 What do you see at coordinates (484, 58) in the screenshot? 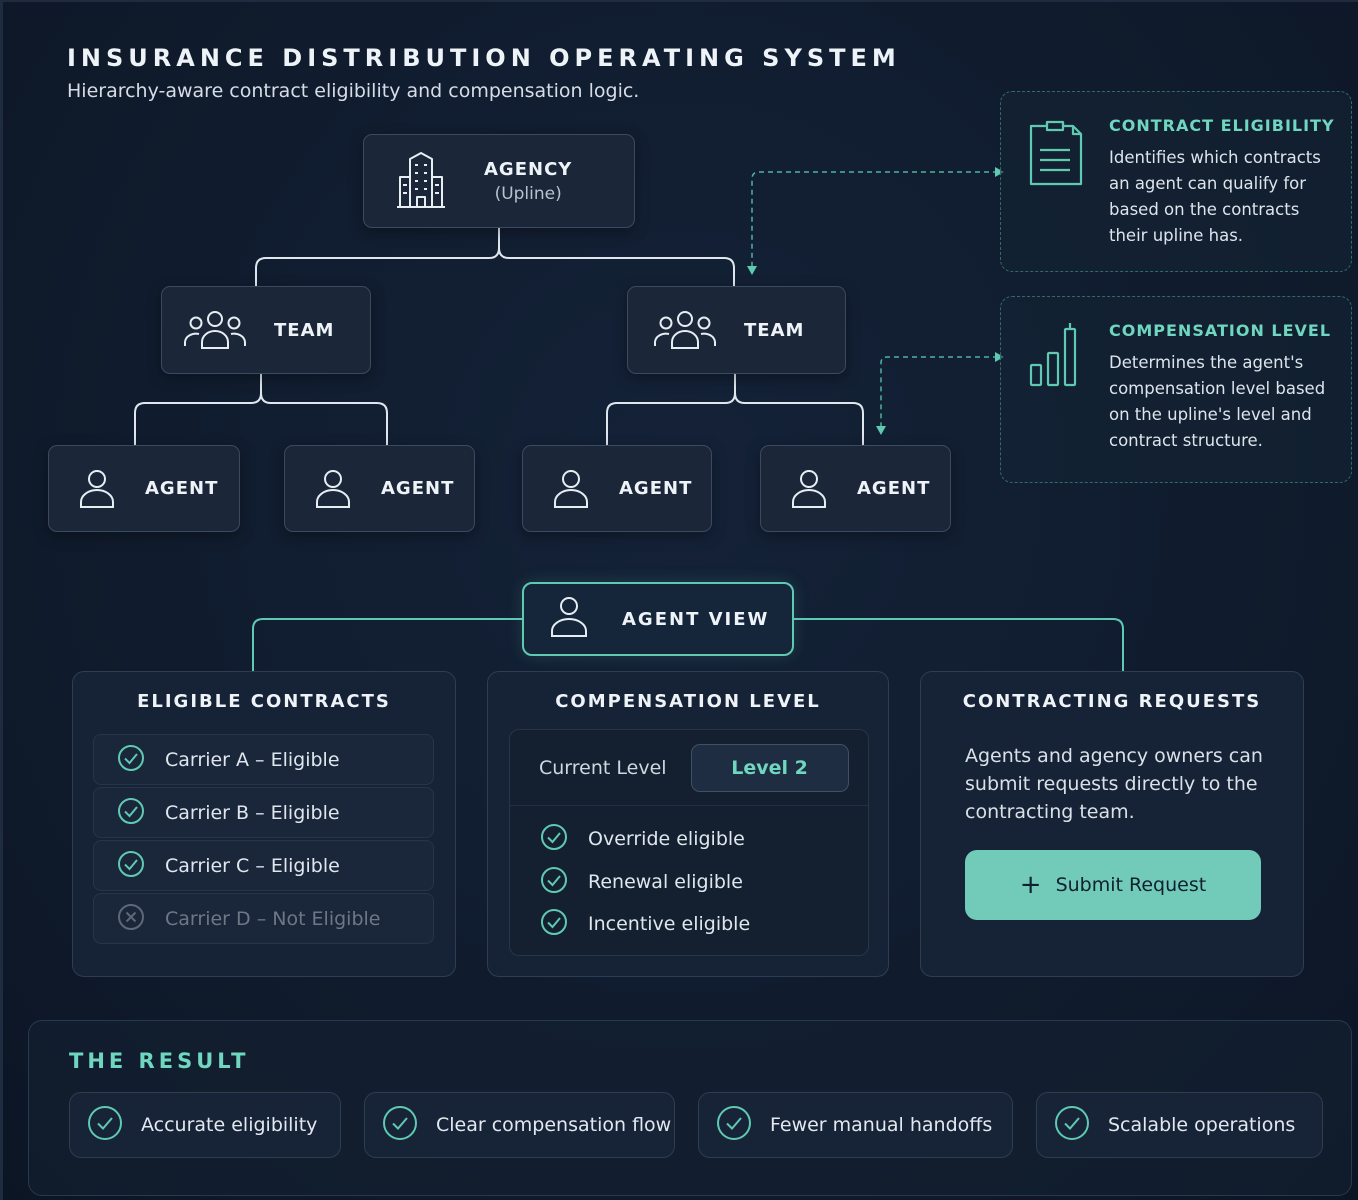
I see `page-title: INSURANCE DISTRIBUTION OPERATING SYSTEM` at bounding box center [484, 58].